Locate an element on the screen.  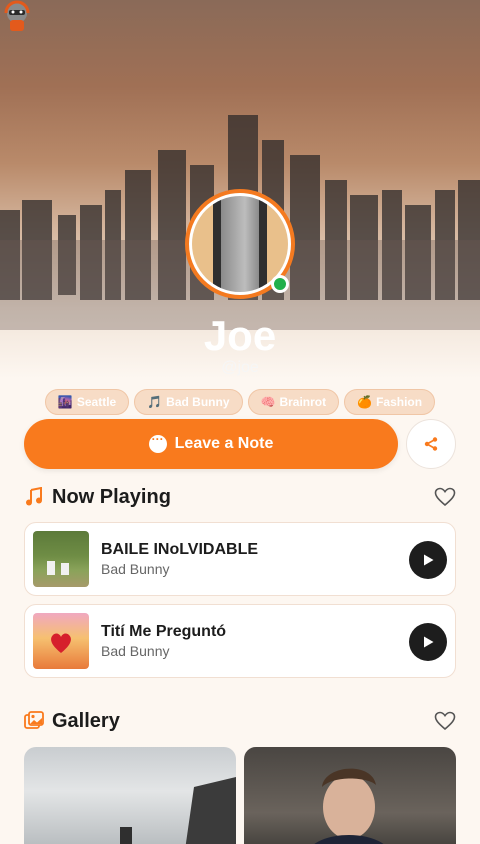
tag-bad-bunny: 🎵 Bad Bunny is located at coordinates (188, 402).